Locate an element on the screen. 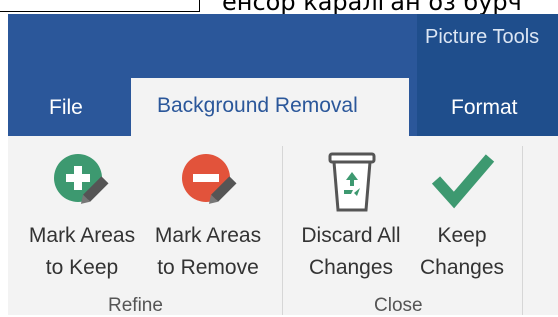 The height and width of the screenshot is (317, 558). keep-label-line2: Changes is located at coordinates (462, 267).